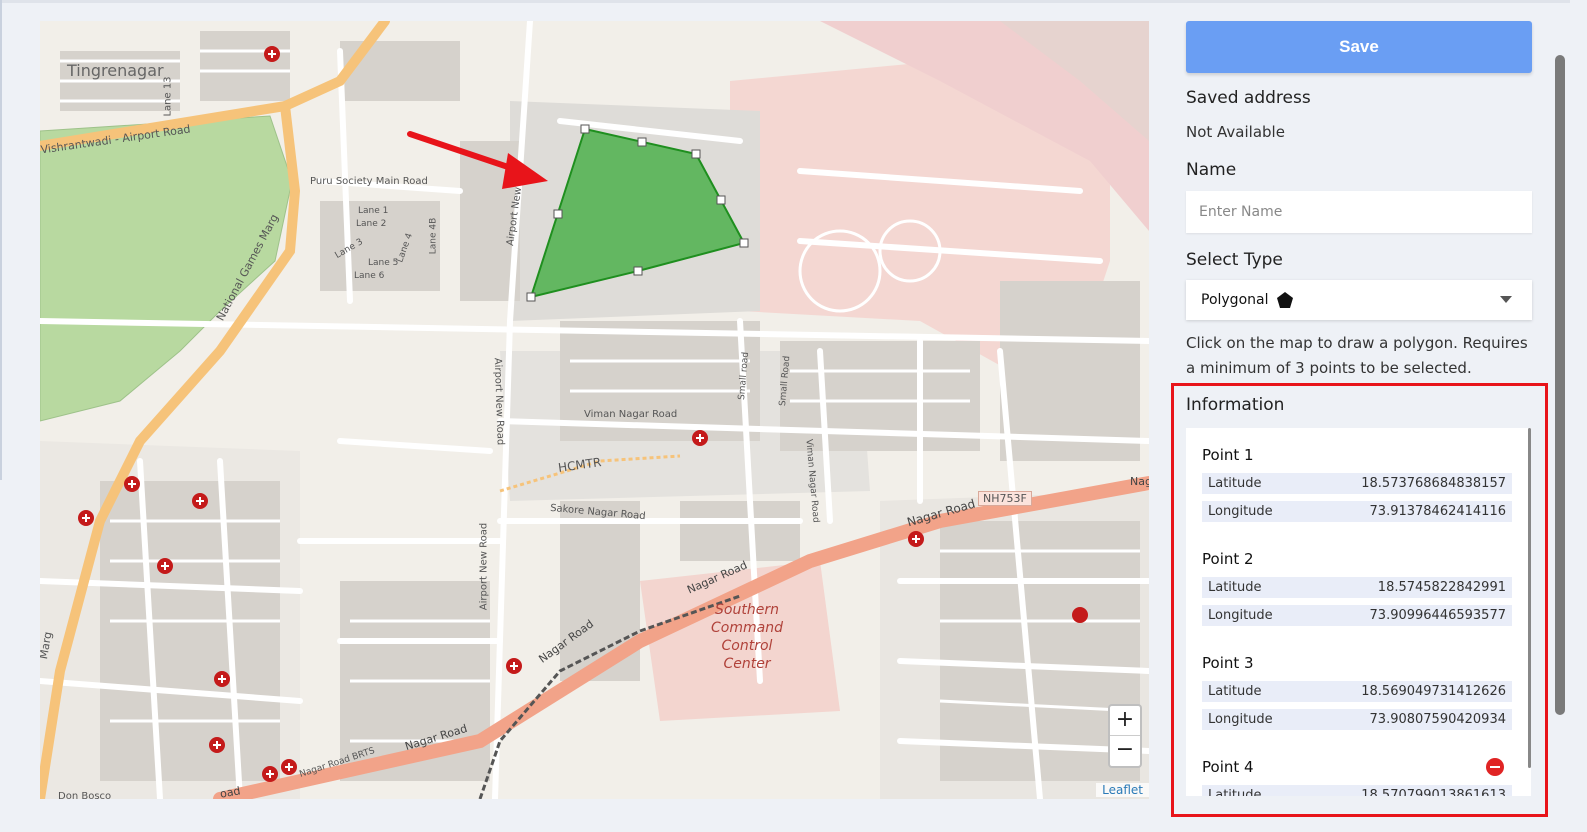 The image size is (1587, 832). What do you see at coordinates (1211, 170) in the screenshot?
I see `name-heading: Name` at bounding box center [1211, 170].